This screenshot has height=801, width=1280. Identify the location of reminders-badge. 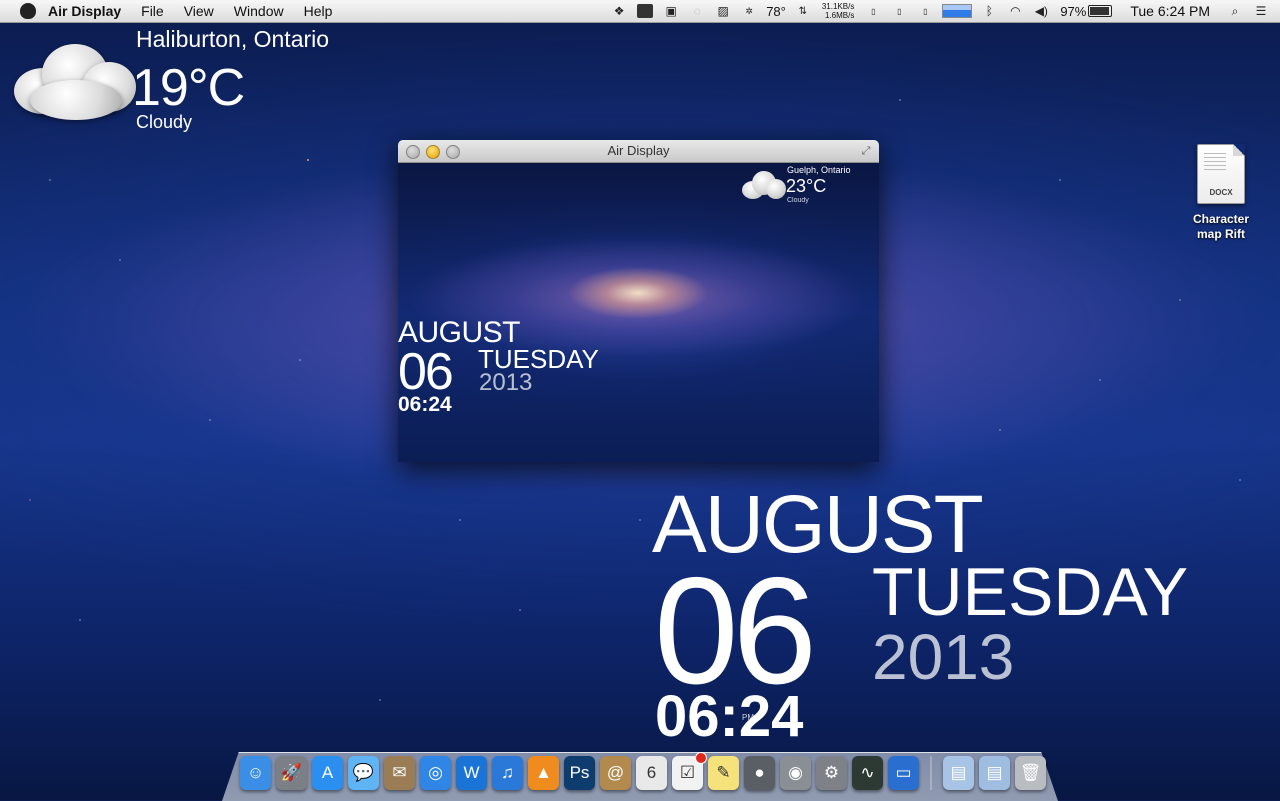
(701, 758).